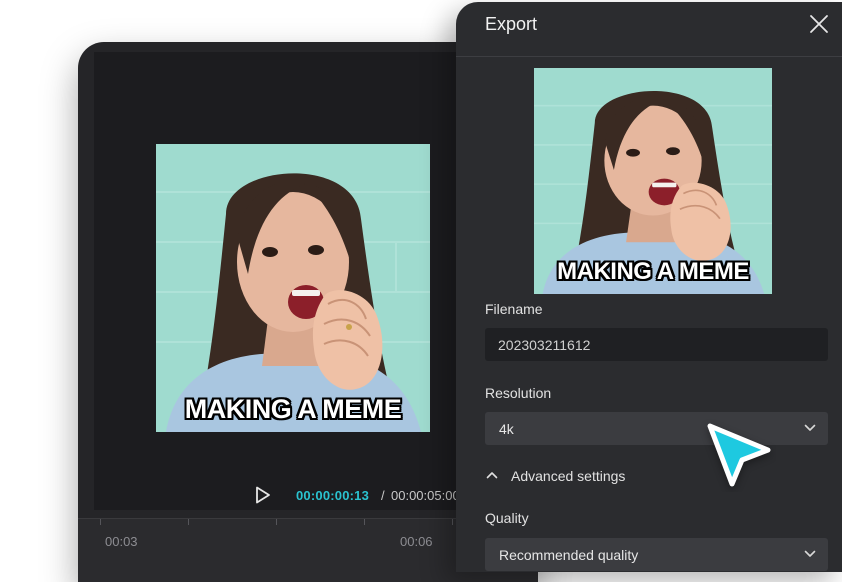  What do you see at coordinates (656, 428) in the screenshot?
I see `resolution-select: 4k` at bounding box center [656, 428].